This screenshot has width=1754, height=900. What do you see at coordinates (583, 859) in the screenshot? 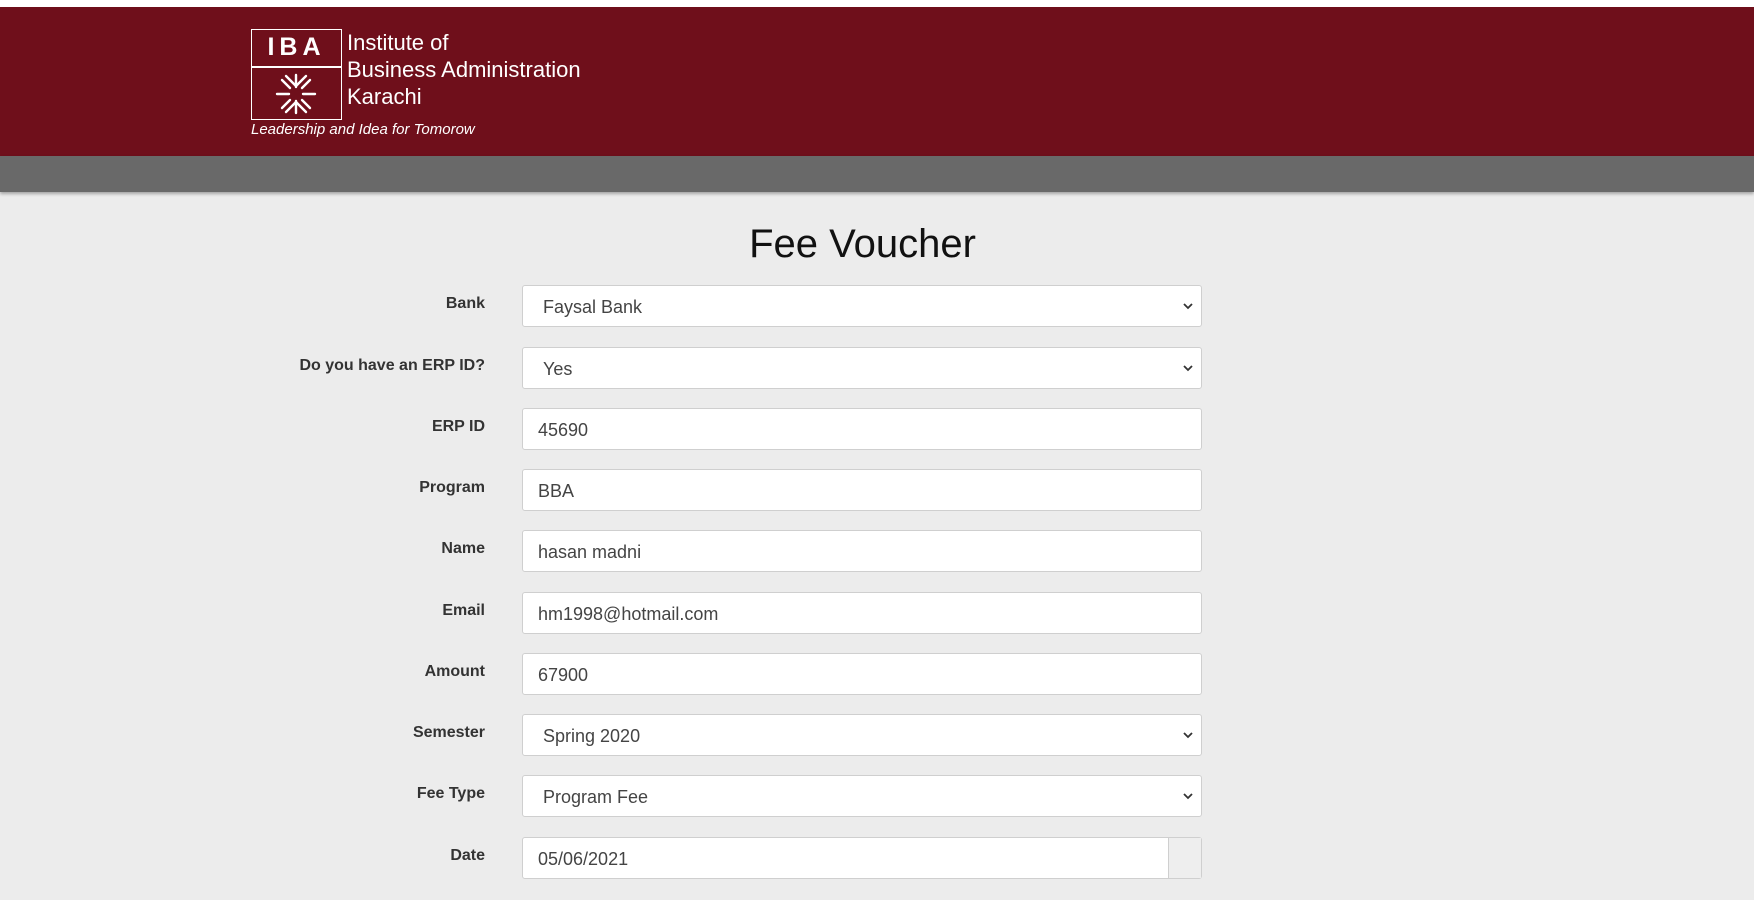
I see `date-value: 05/06/2021` at bounding box center [583, 859].